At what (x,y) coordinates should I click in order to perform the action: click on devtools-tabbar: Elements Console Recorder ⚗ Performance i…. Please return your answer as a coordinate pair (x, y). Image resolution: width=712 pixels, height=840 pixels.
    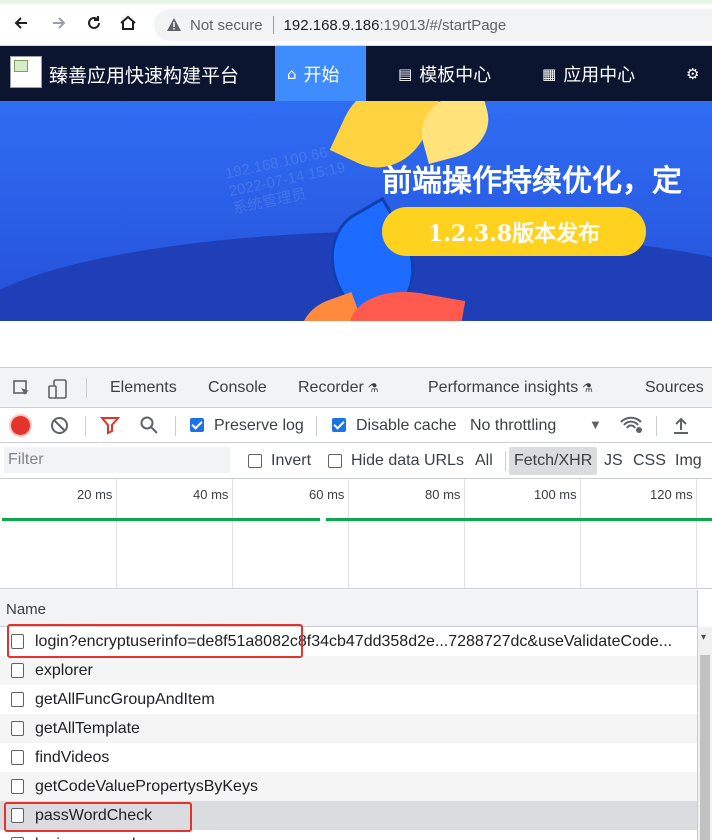
    Looking at the image, I should click on (356, 388).